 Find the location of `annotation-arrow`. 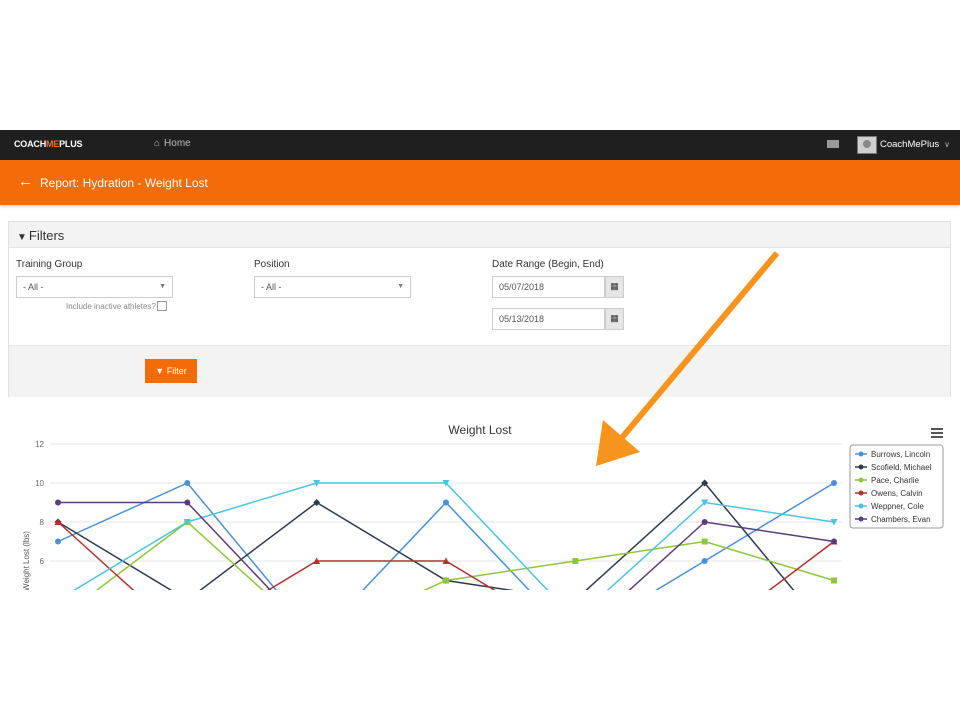

annotation-arrow is located at coordinates (688, 358).